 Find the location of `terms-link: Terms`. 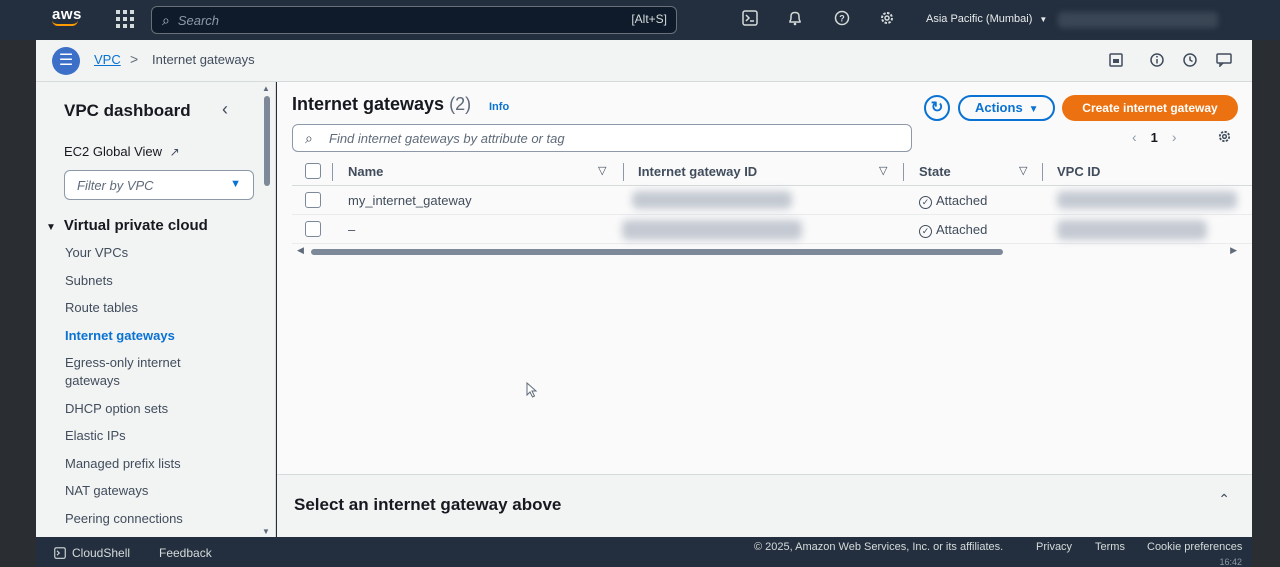

terms-link: Terms is located at coordinates (1110, 547).